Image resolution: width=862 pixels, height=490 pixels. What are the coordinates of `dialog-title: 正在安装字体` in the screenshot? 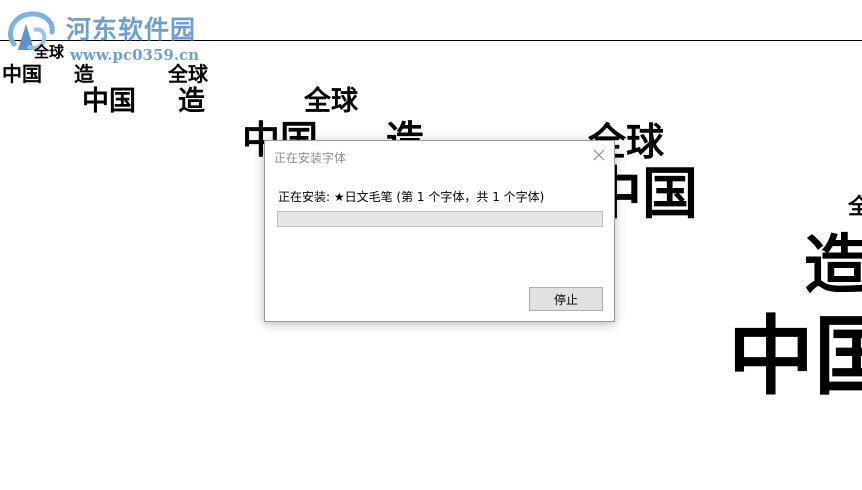 It's located at (310, 158).